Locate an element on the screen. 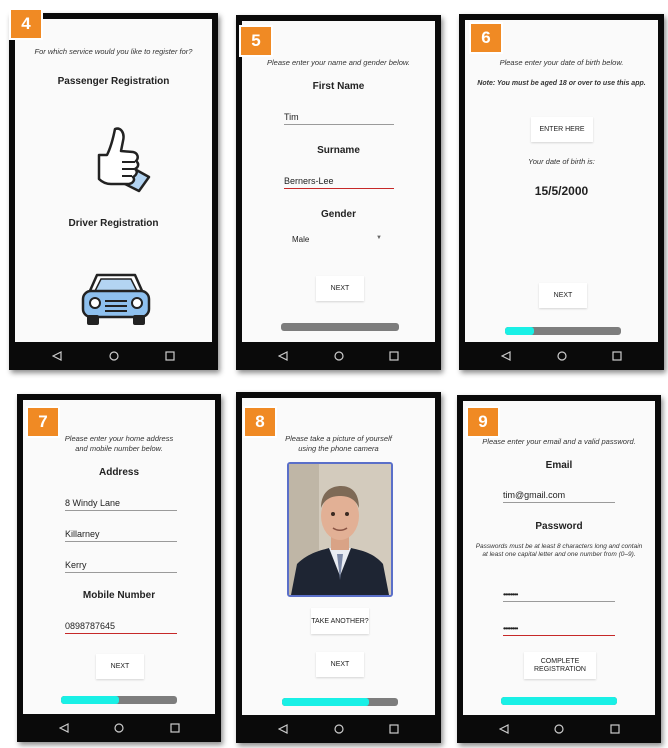 The width and height of the screenshot is (668, 748). step-badge: 4 is located at coordinates (26, 24).